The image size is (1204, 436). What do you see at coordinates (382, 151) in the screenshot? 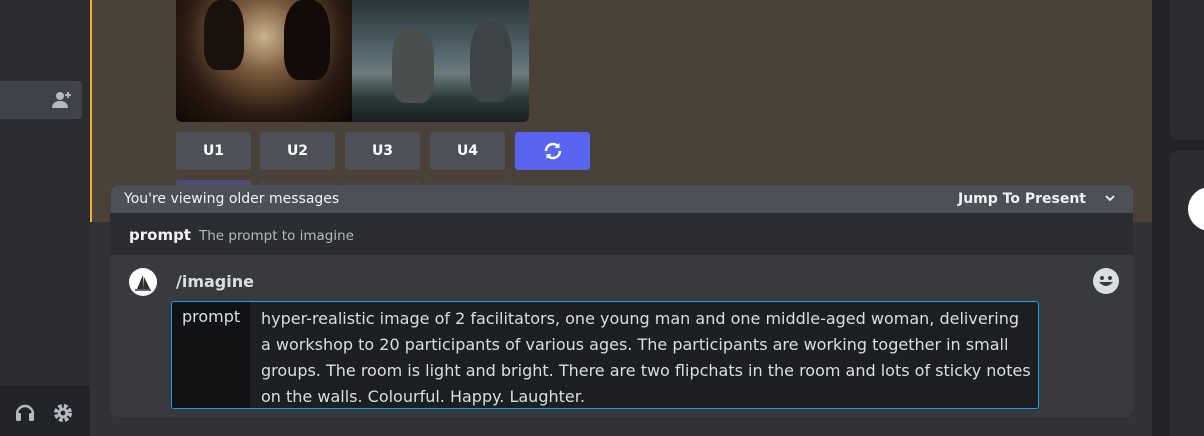
I see `upscale-u3-button: U3` at bounding box center [382, 151].